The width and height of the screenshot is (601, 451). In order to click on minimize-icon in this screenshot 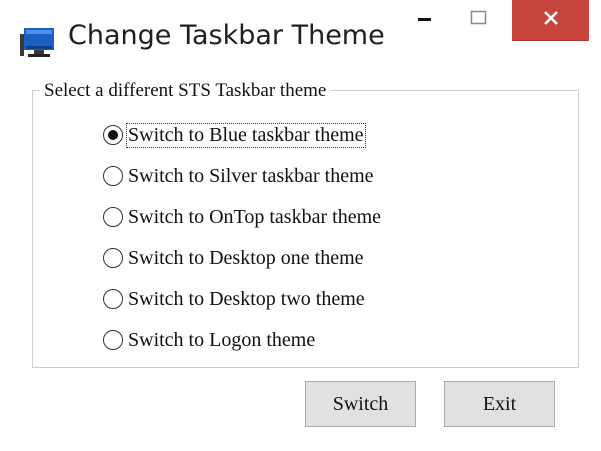, I will do `click(425, 20)`.